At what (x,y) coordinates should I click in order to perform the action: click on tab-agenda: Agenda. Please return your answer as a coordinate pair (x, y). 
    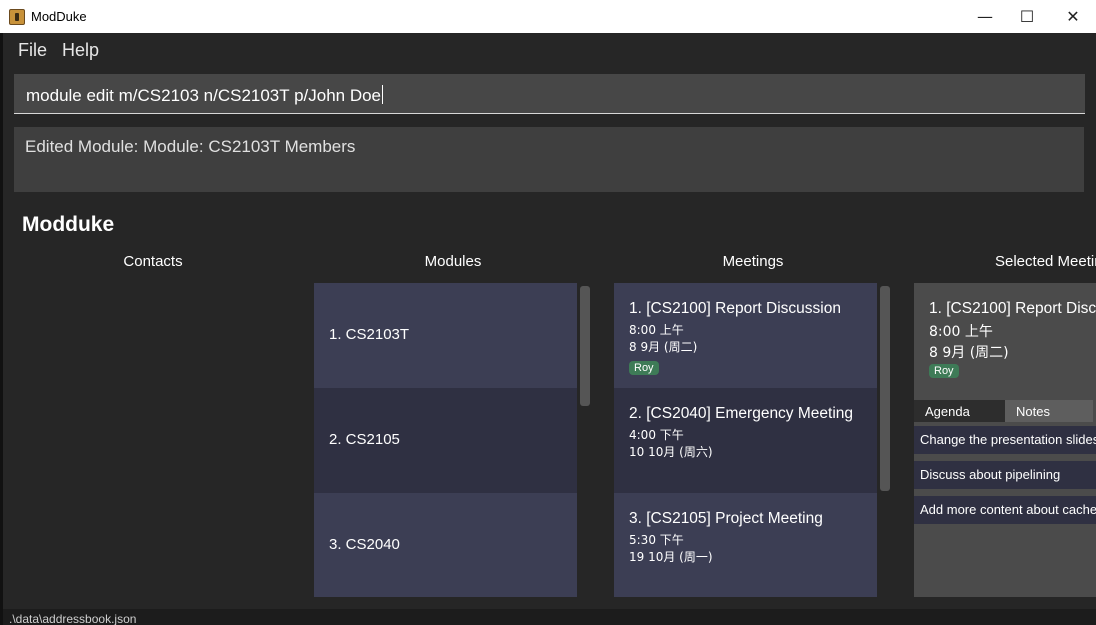
    Looking at the image, I should click on (959, 411).